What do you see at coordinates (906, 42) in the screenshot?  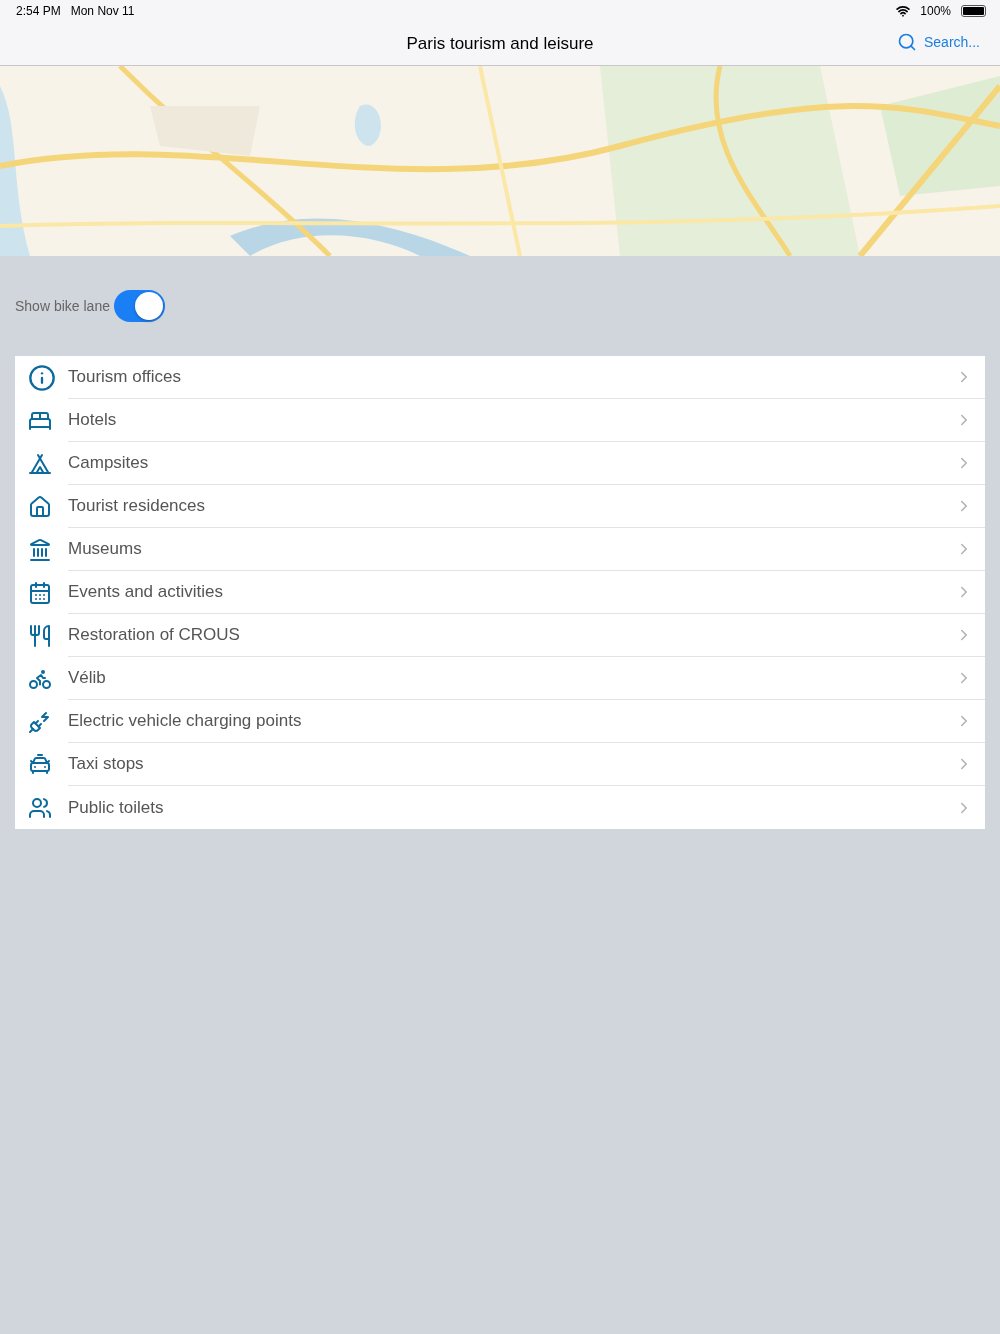 I see `search-icon` at bounding box center [906, 42].